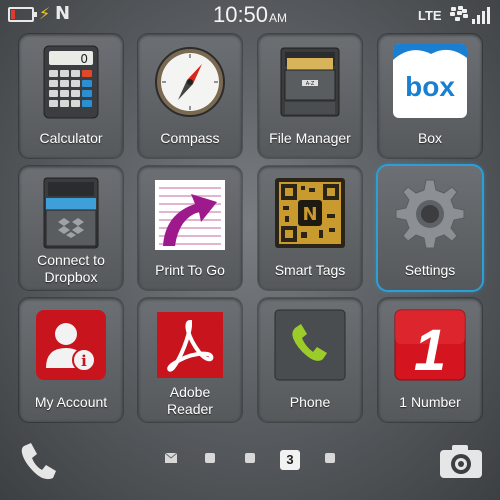 The image size is (500, 500). Describe the element at coordinates (461, 461) in the screenshot. I see `camera-icon` at that location.